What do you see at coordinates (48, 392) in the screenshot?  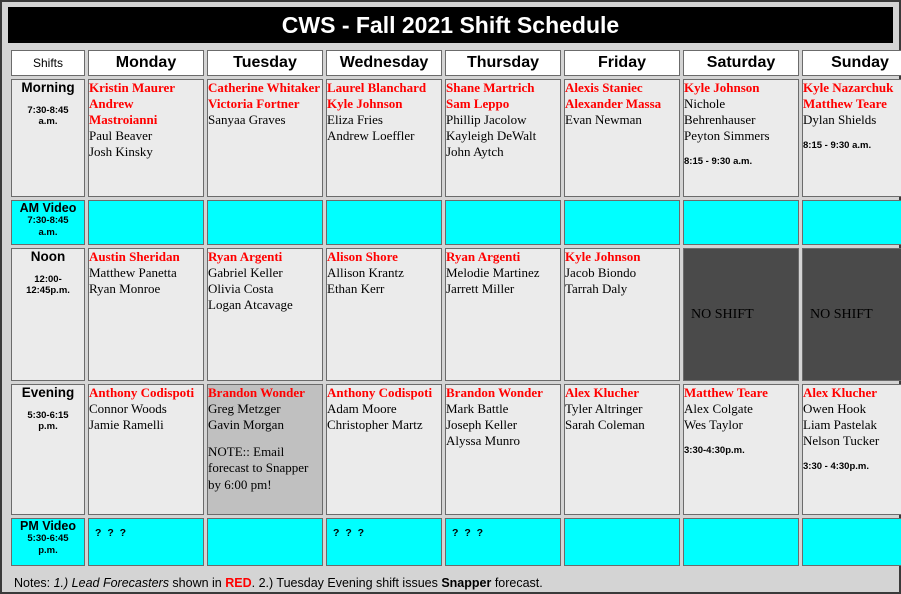 I see `shift-label-name: Evening` at bounding box center [48, 392].